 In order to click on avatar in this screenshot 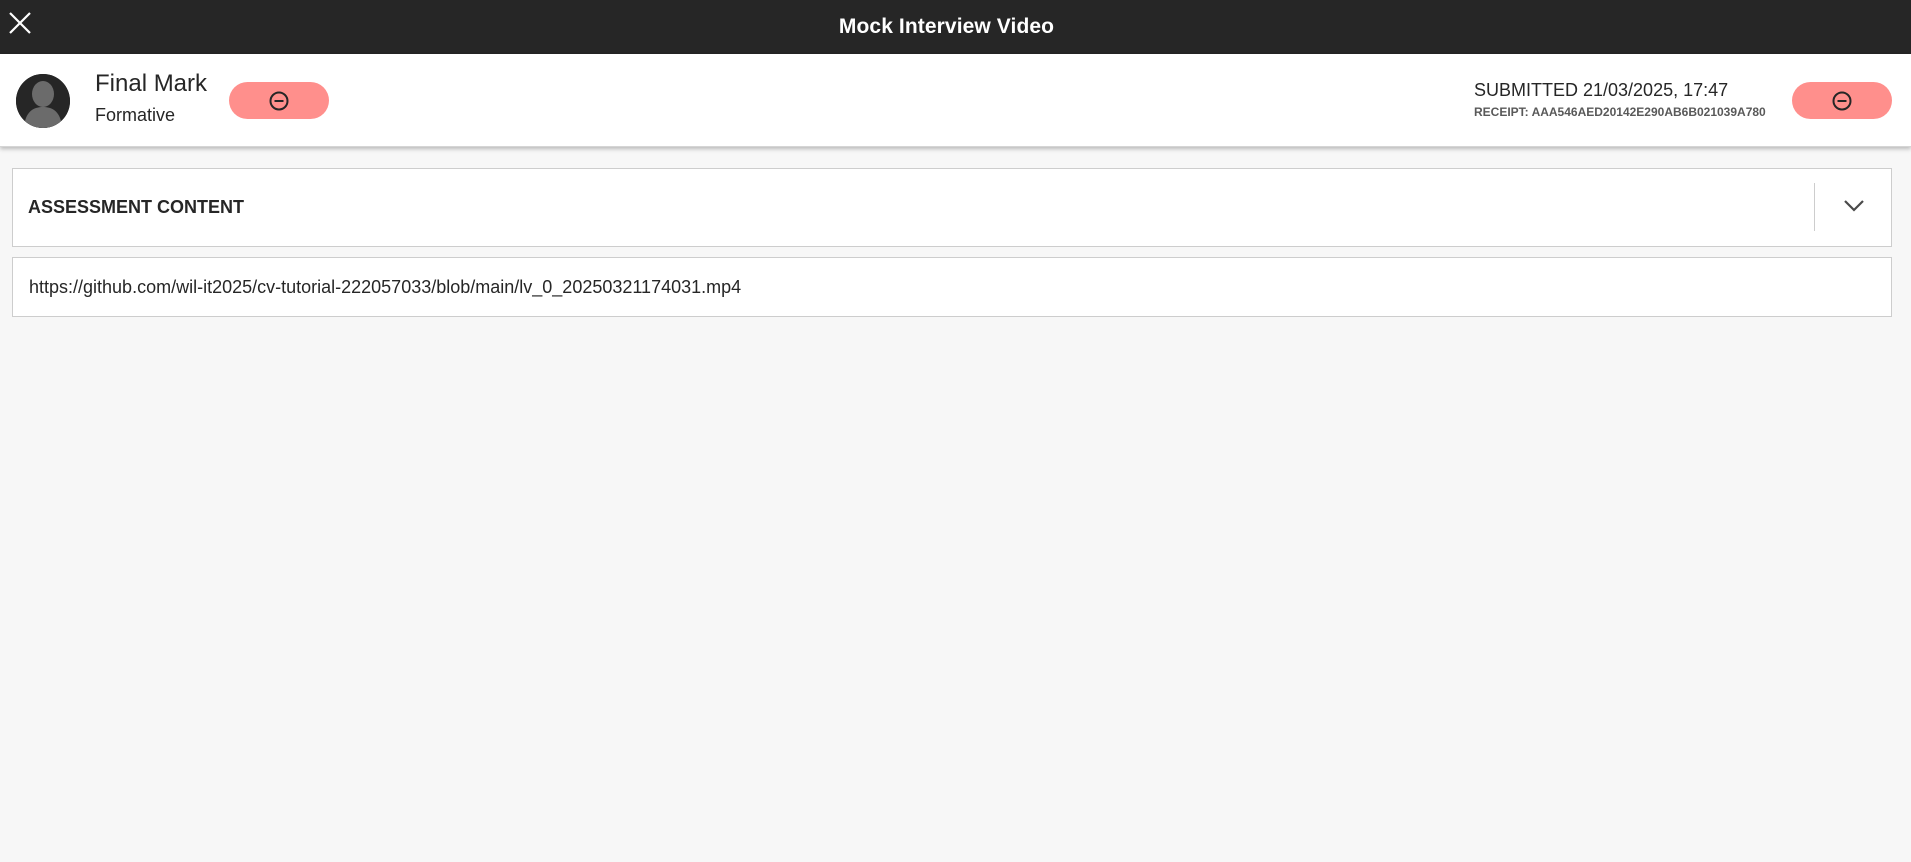, I will do `click(43, 101)`.